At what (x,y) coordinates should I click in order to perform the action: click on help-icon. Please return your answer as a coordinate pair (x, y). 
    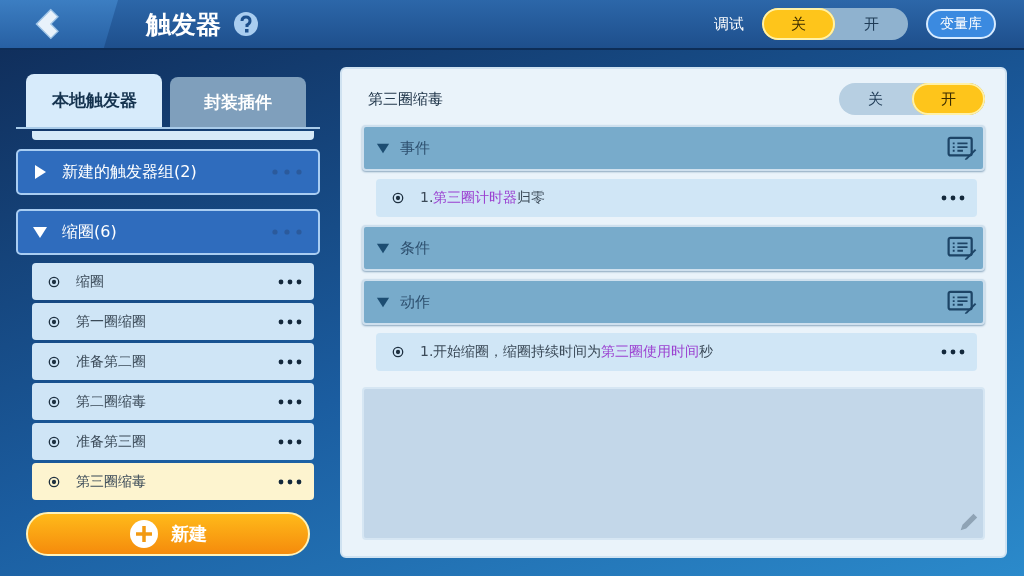
    Looking at the image, I should click on (246, 24).